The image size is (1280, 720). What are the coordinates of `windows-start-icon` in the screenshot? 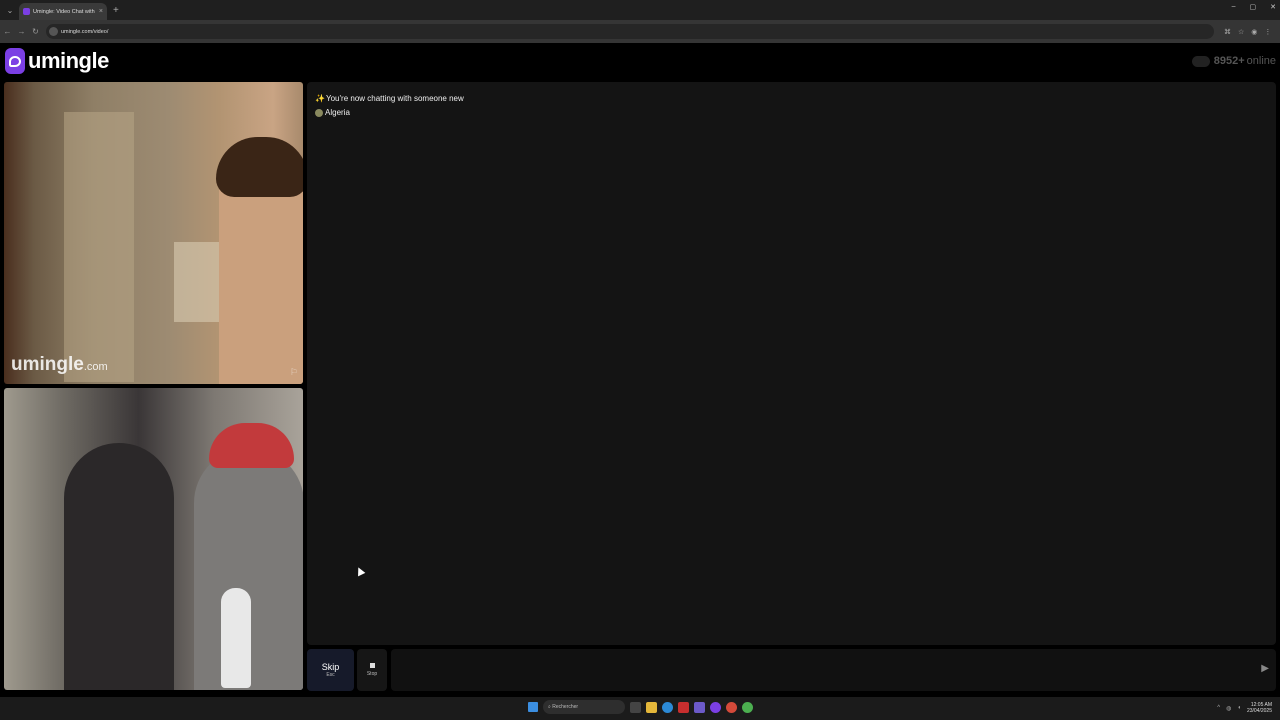 It's located at (533, 707).